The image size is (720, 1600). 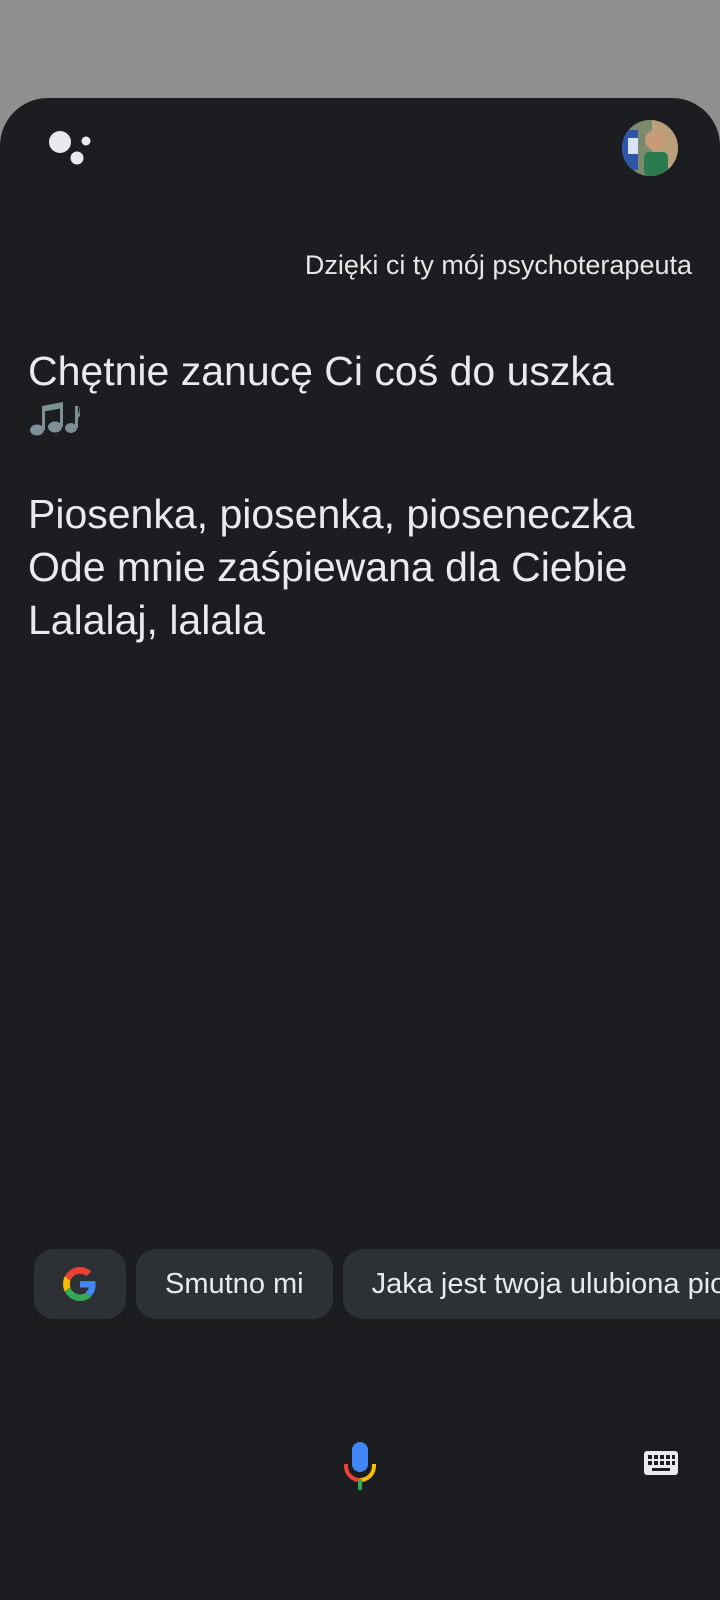 I want to click on microphone-icon, so click(x=360, y=1466).